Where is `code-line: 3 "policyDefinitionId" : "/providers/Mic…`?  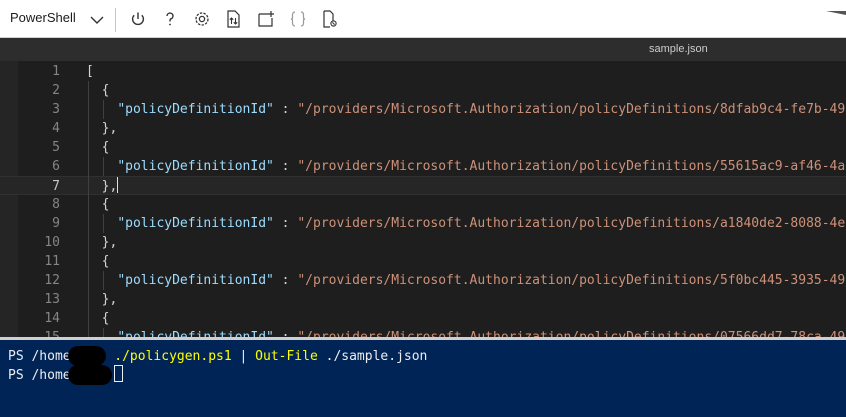 code-line: 3 "policyDefinitionId" : "/providers/Mic… is located at coordinates (423, 109).